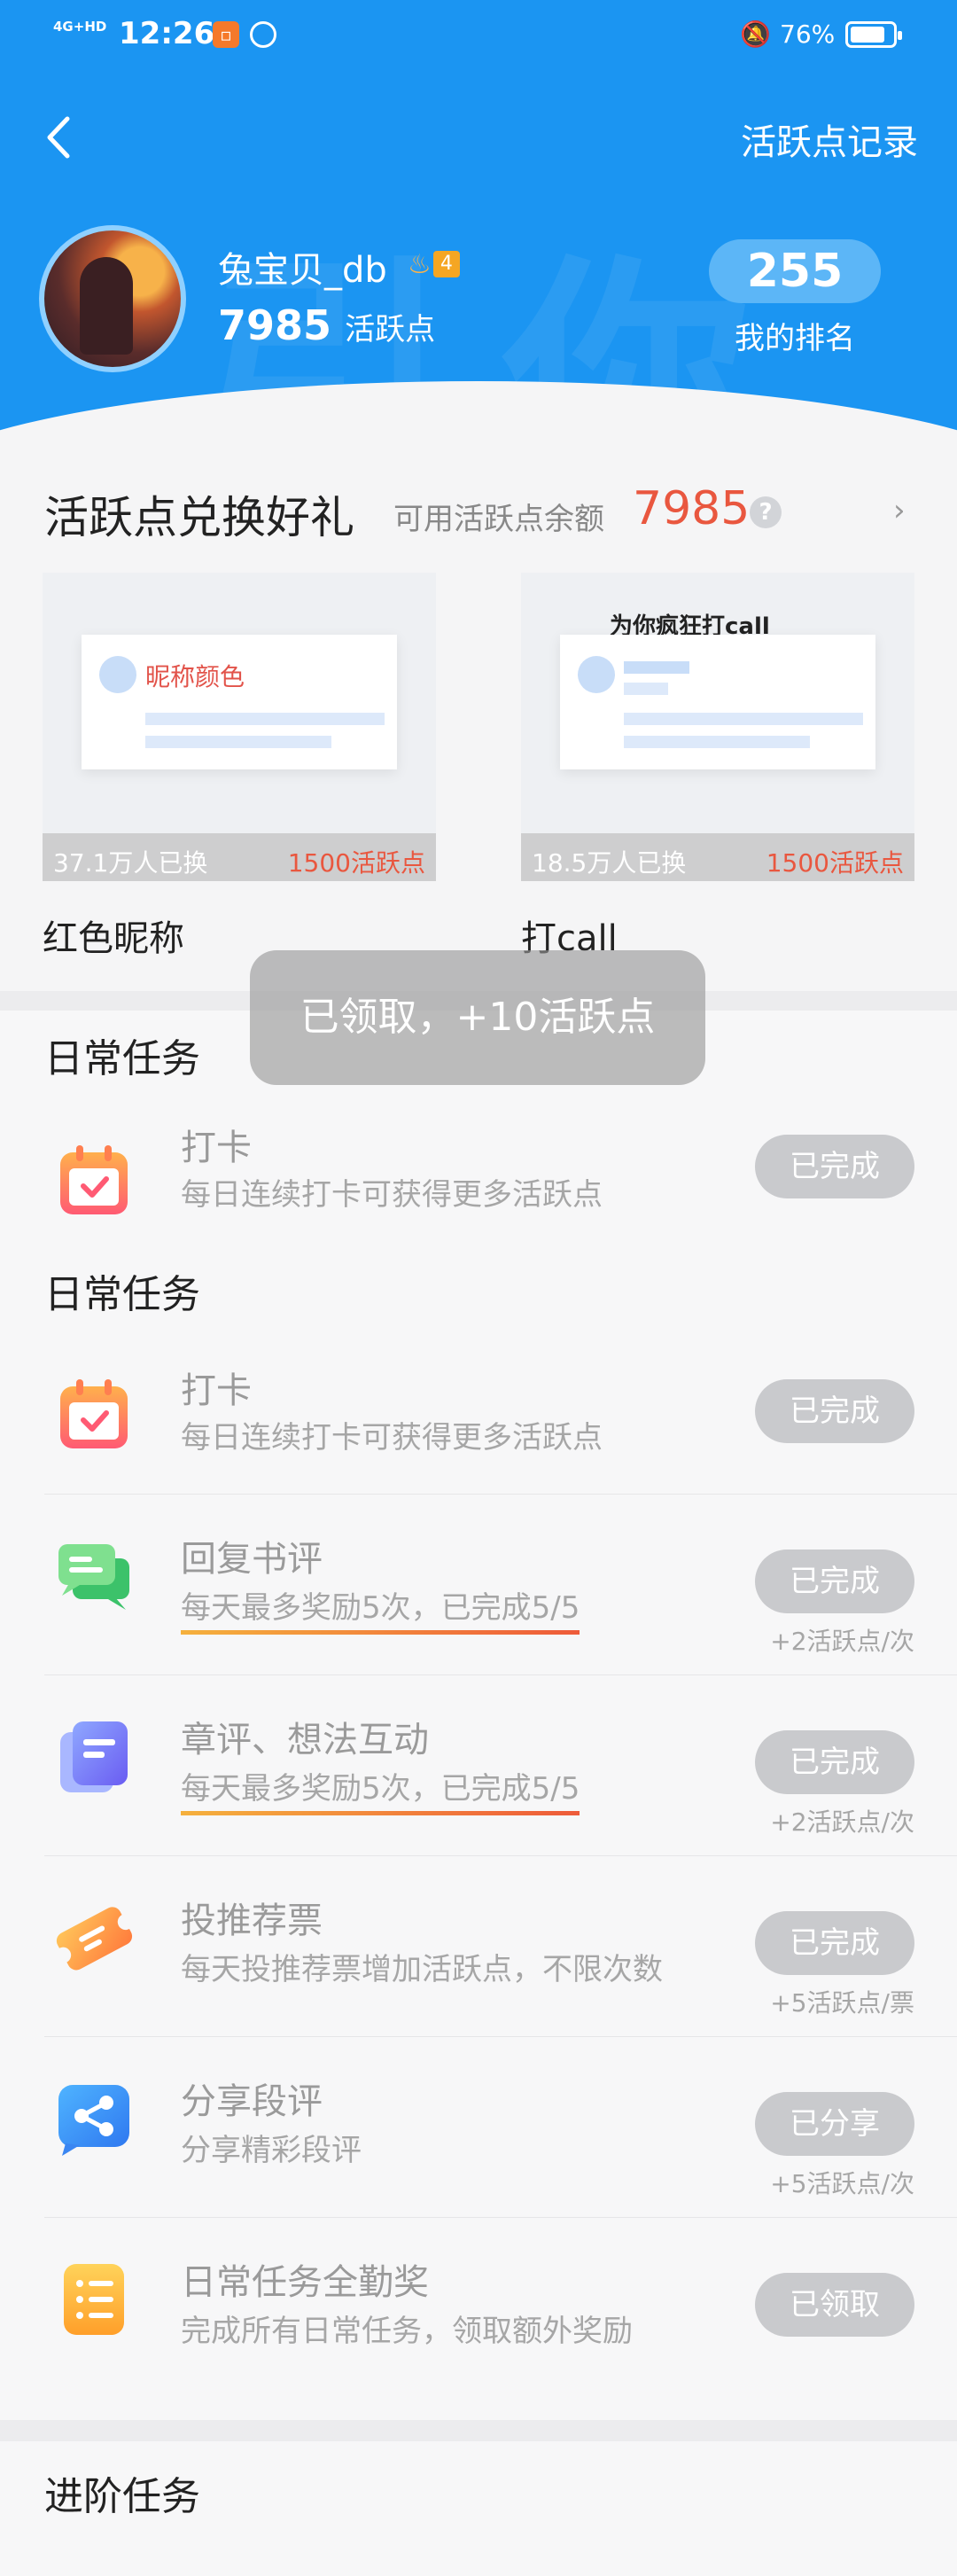  I want to click on exchange-title: 活跃点兑换好礼, so click(199, 517).